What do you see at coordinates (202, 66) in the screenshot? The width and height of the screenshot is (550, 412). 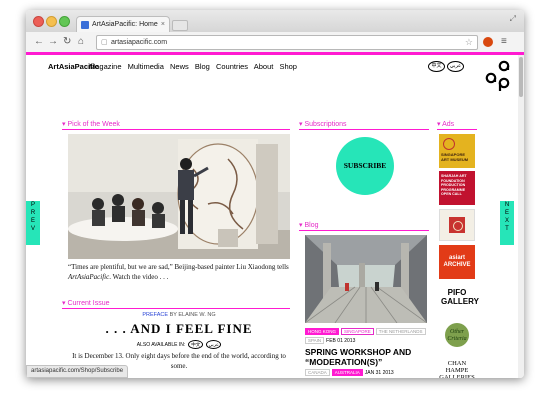 I see `nav-blog: Blog` at bounding box center [202, 66].